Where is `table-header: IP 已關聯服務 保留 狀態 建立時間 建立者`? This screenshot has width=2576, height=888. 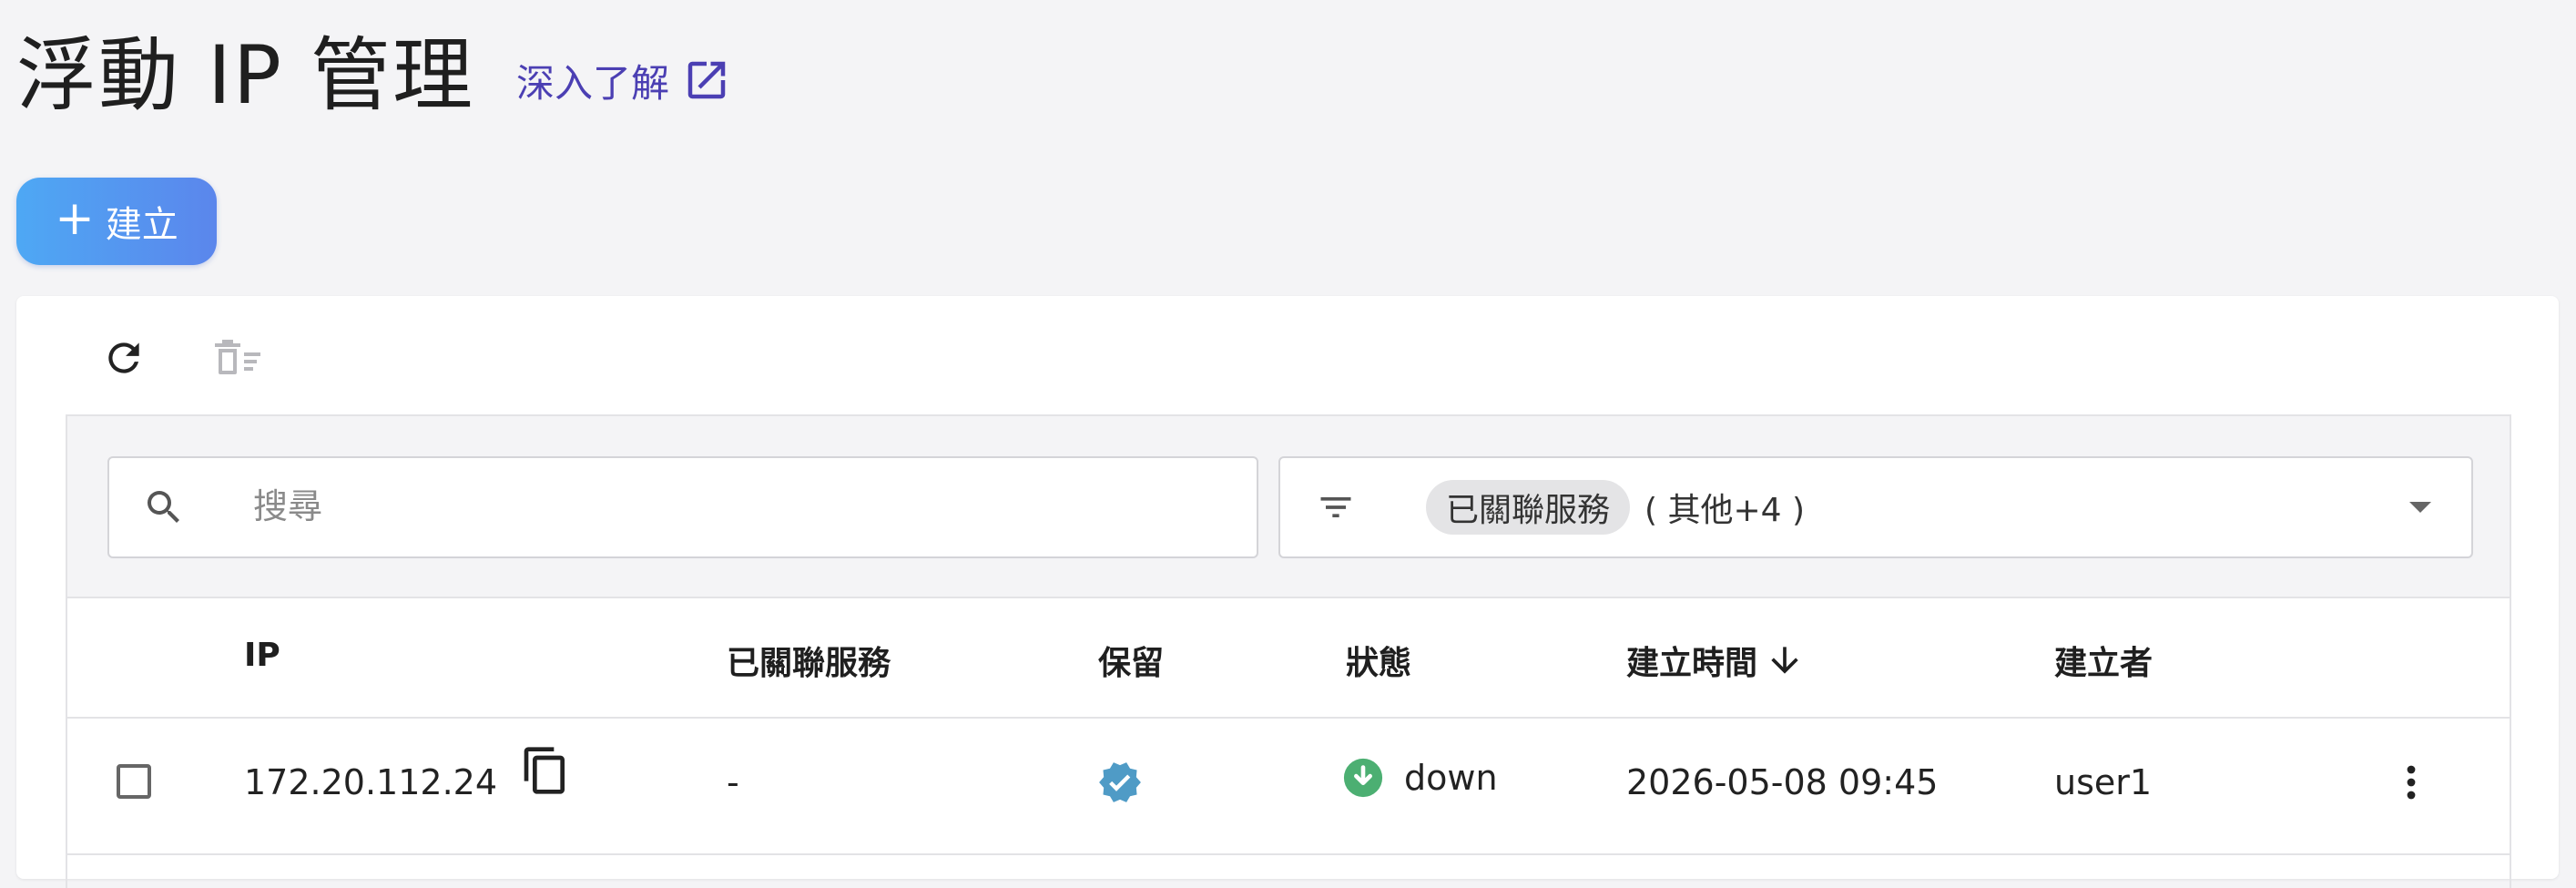 table-header: IP 已關聯服務 保留 狀態 建立時間 建立者 is located at coordinates (1289, 658).